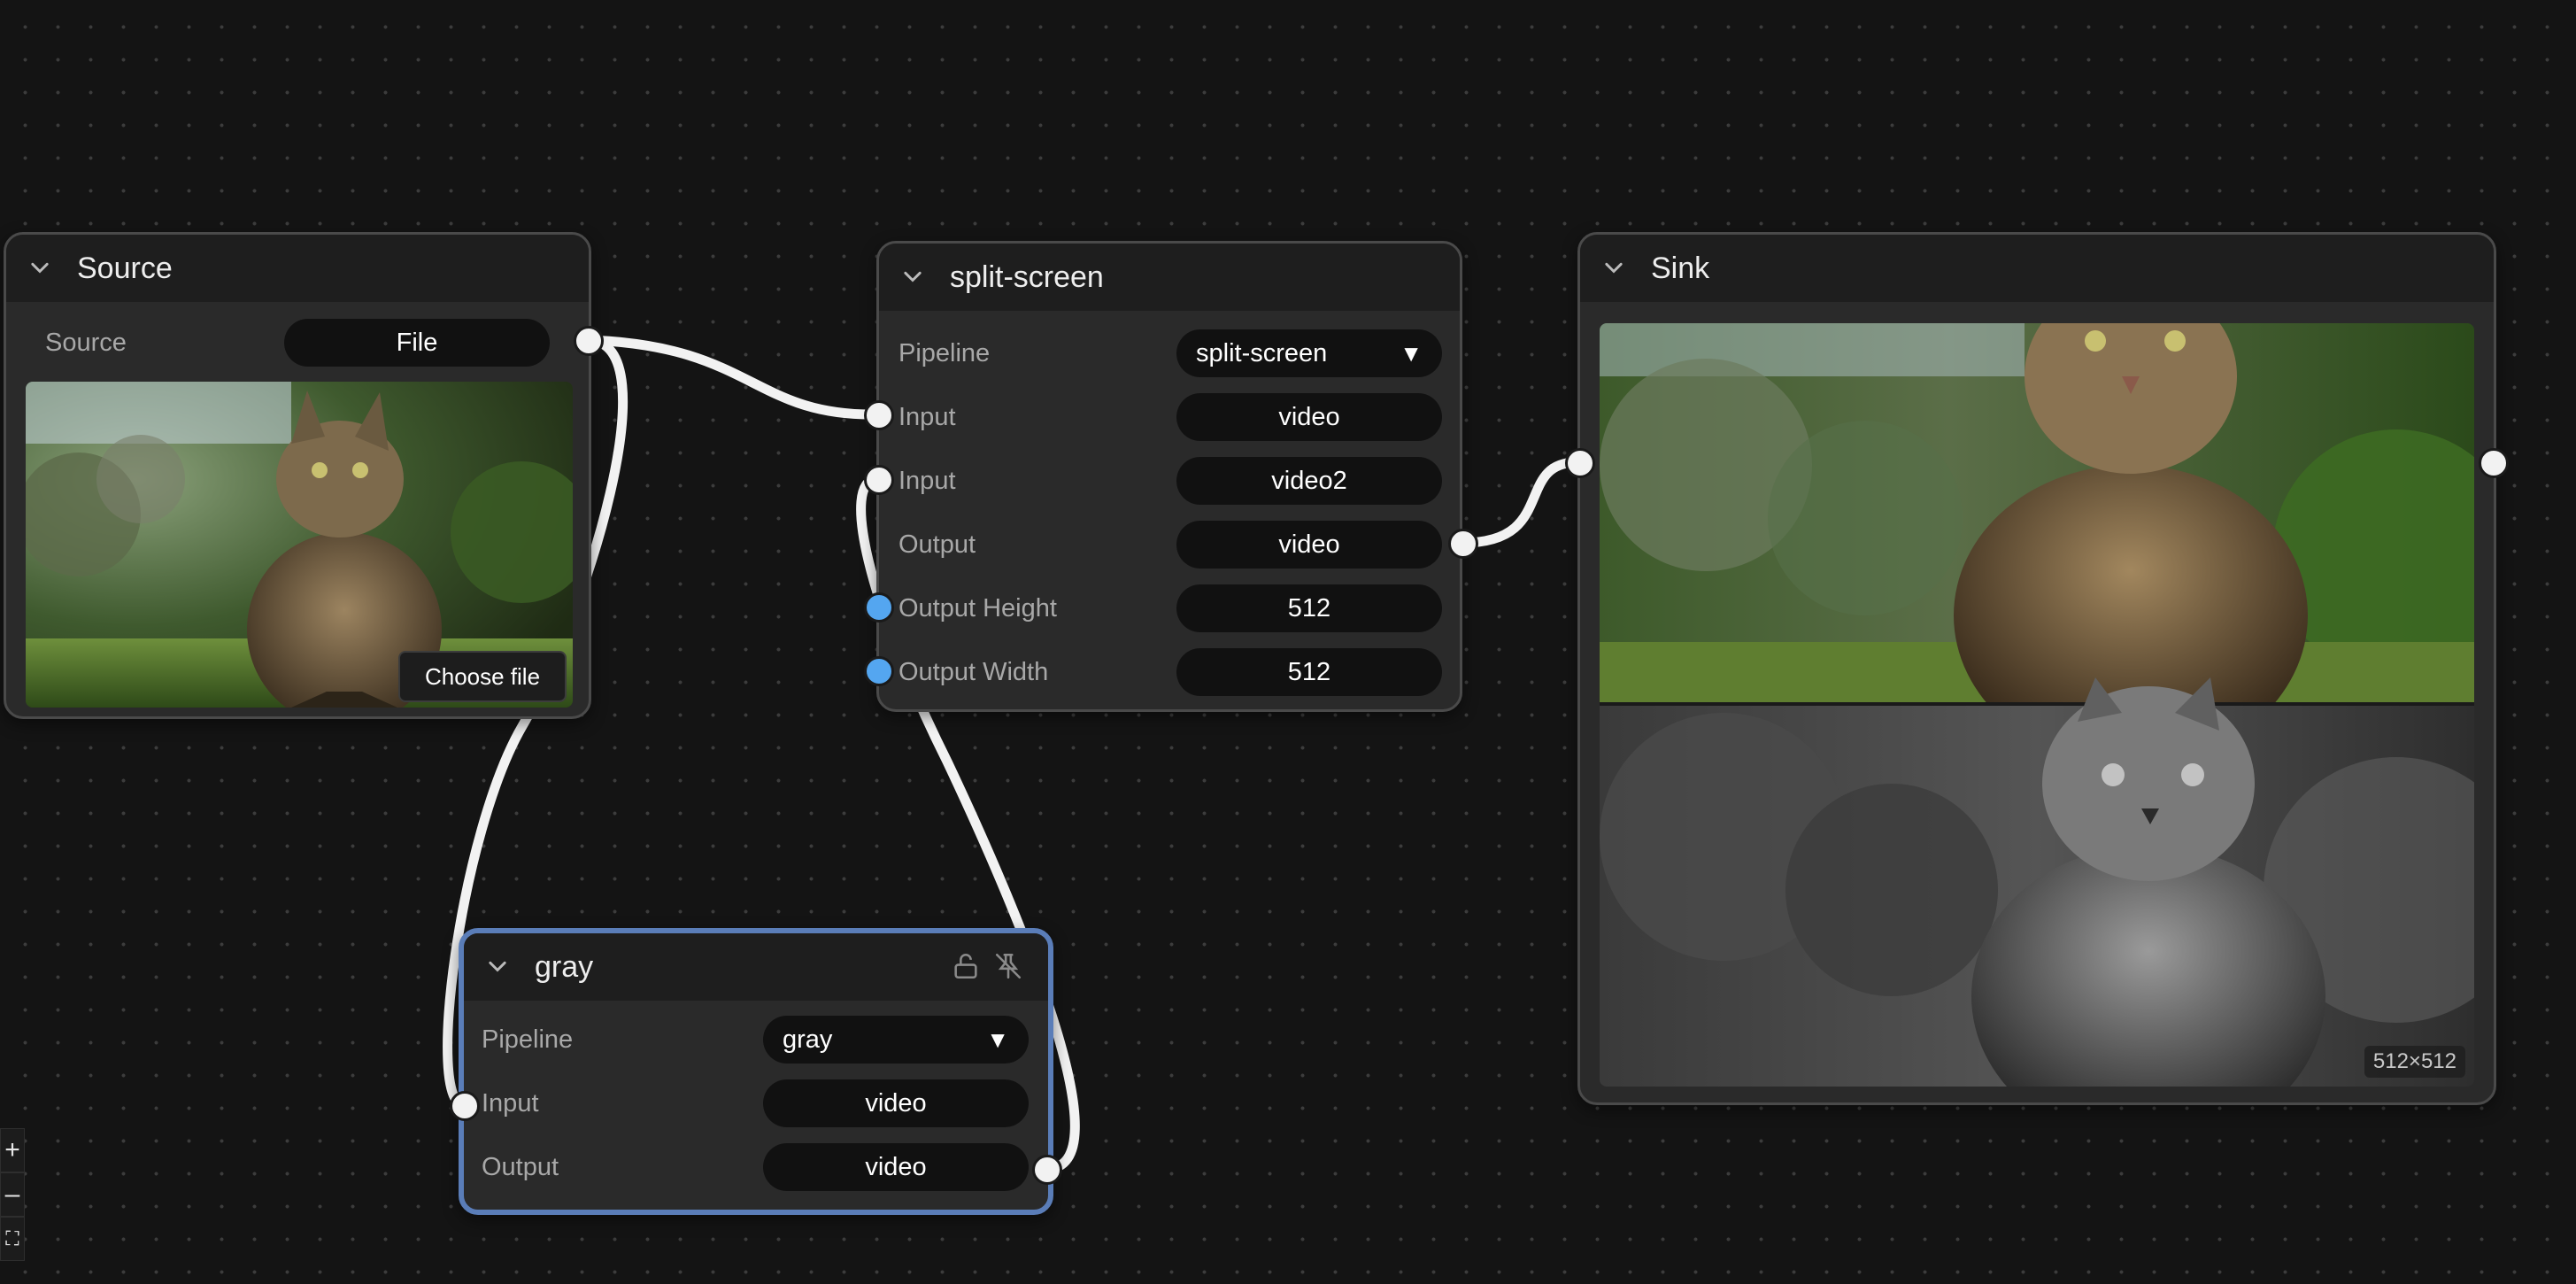 This screenshot has height=1284, width=2576. Describe the element at coordinates (808, 1039) in the screenshot. I see `pipeline-select-value: gray` at that location.